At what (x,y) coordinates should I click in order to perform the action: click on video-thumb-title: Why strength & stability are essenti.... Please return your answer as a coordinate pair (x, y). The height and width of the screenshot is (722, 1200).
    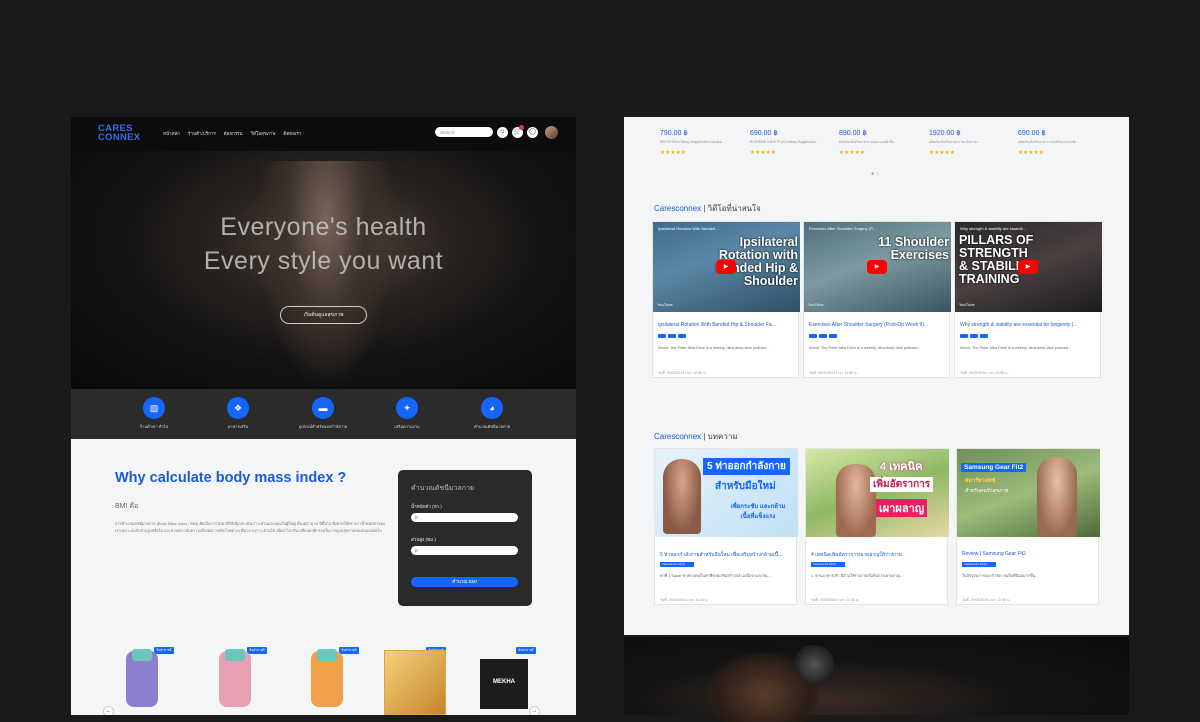
    Looking at the image, I should click on (993, 228).